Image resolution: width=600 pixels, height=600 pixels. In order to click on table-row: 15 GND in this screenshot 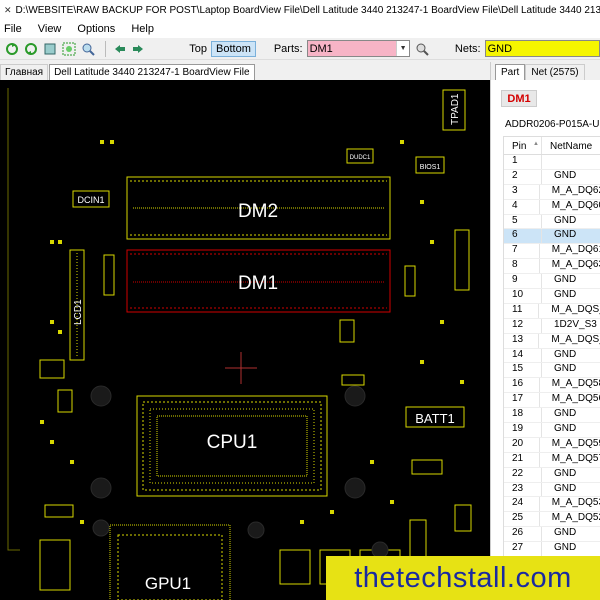, I will do `click(552, 371)`.